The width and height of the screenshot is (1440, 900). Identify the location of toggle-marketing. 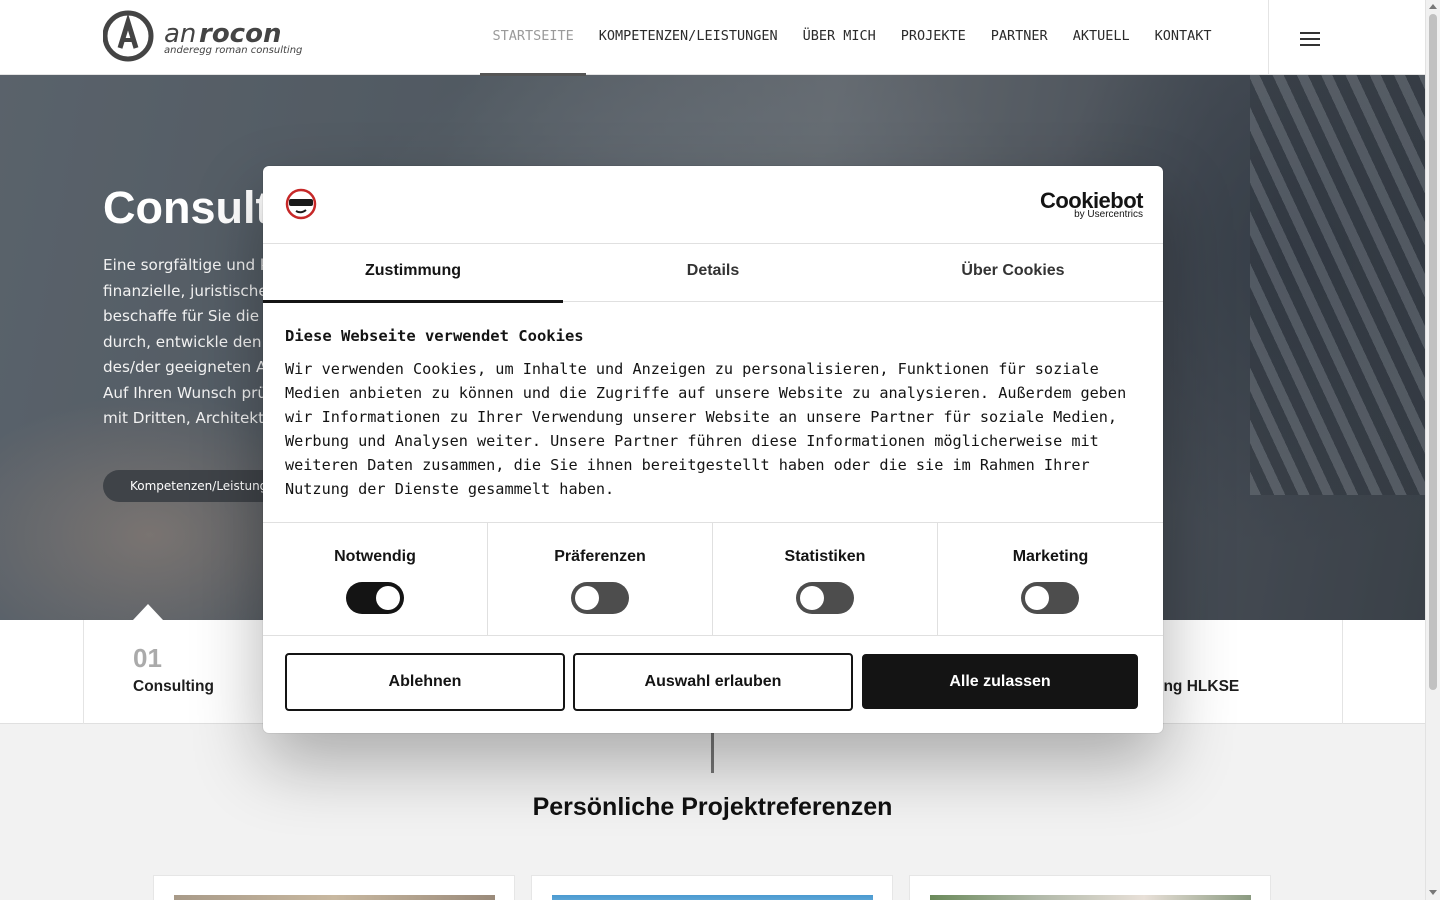
(1050, 598).